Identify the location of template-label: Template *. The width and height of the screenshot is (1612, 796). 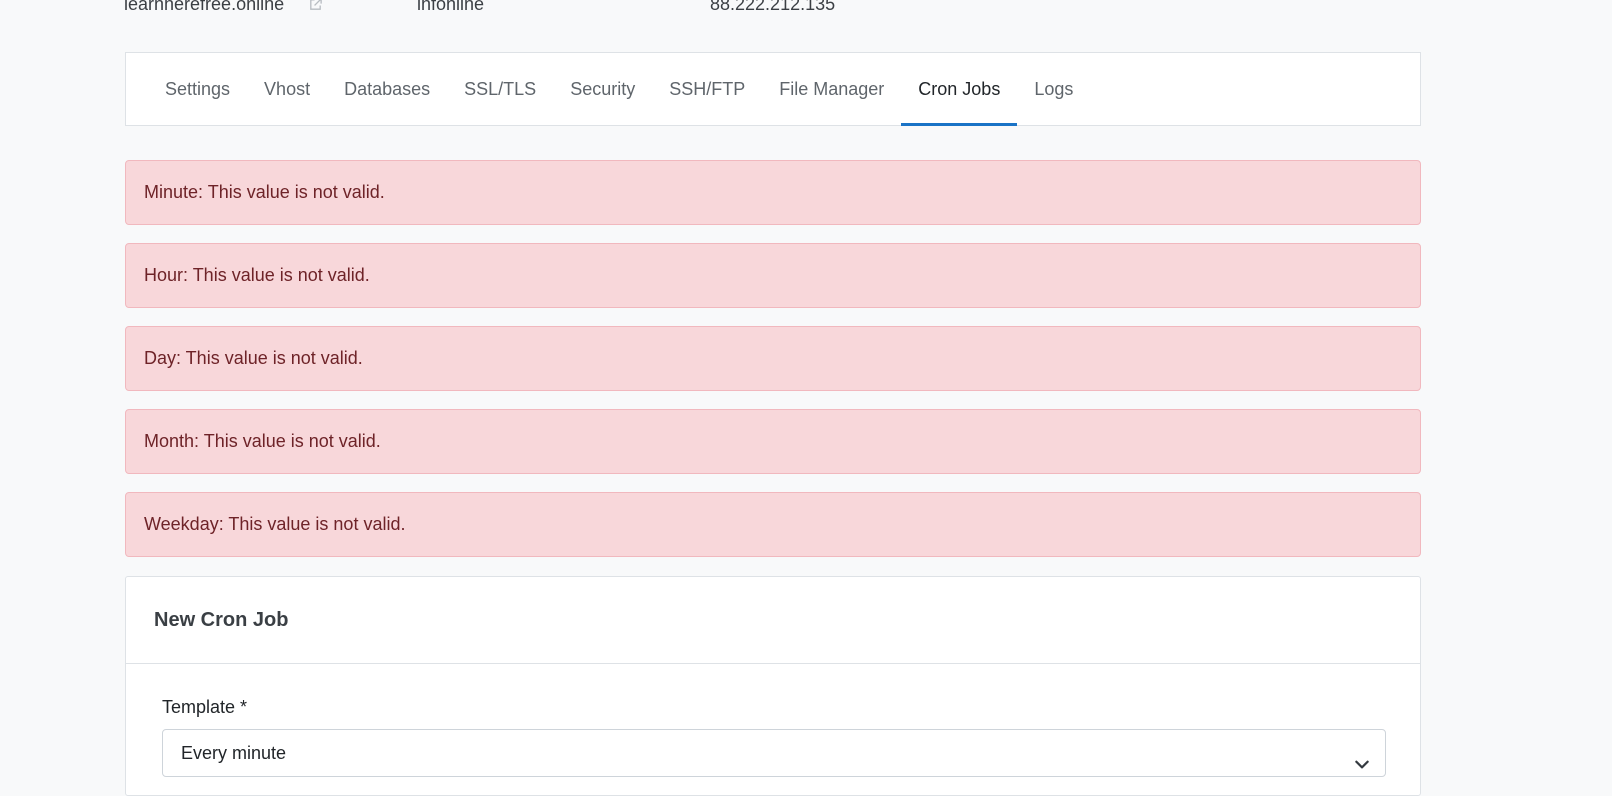
(205, 707).